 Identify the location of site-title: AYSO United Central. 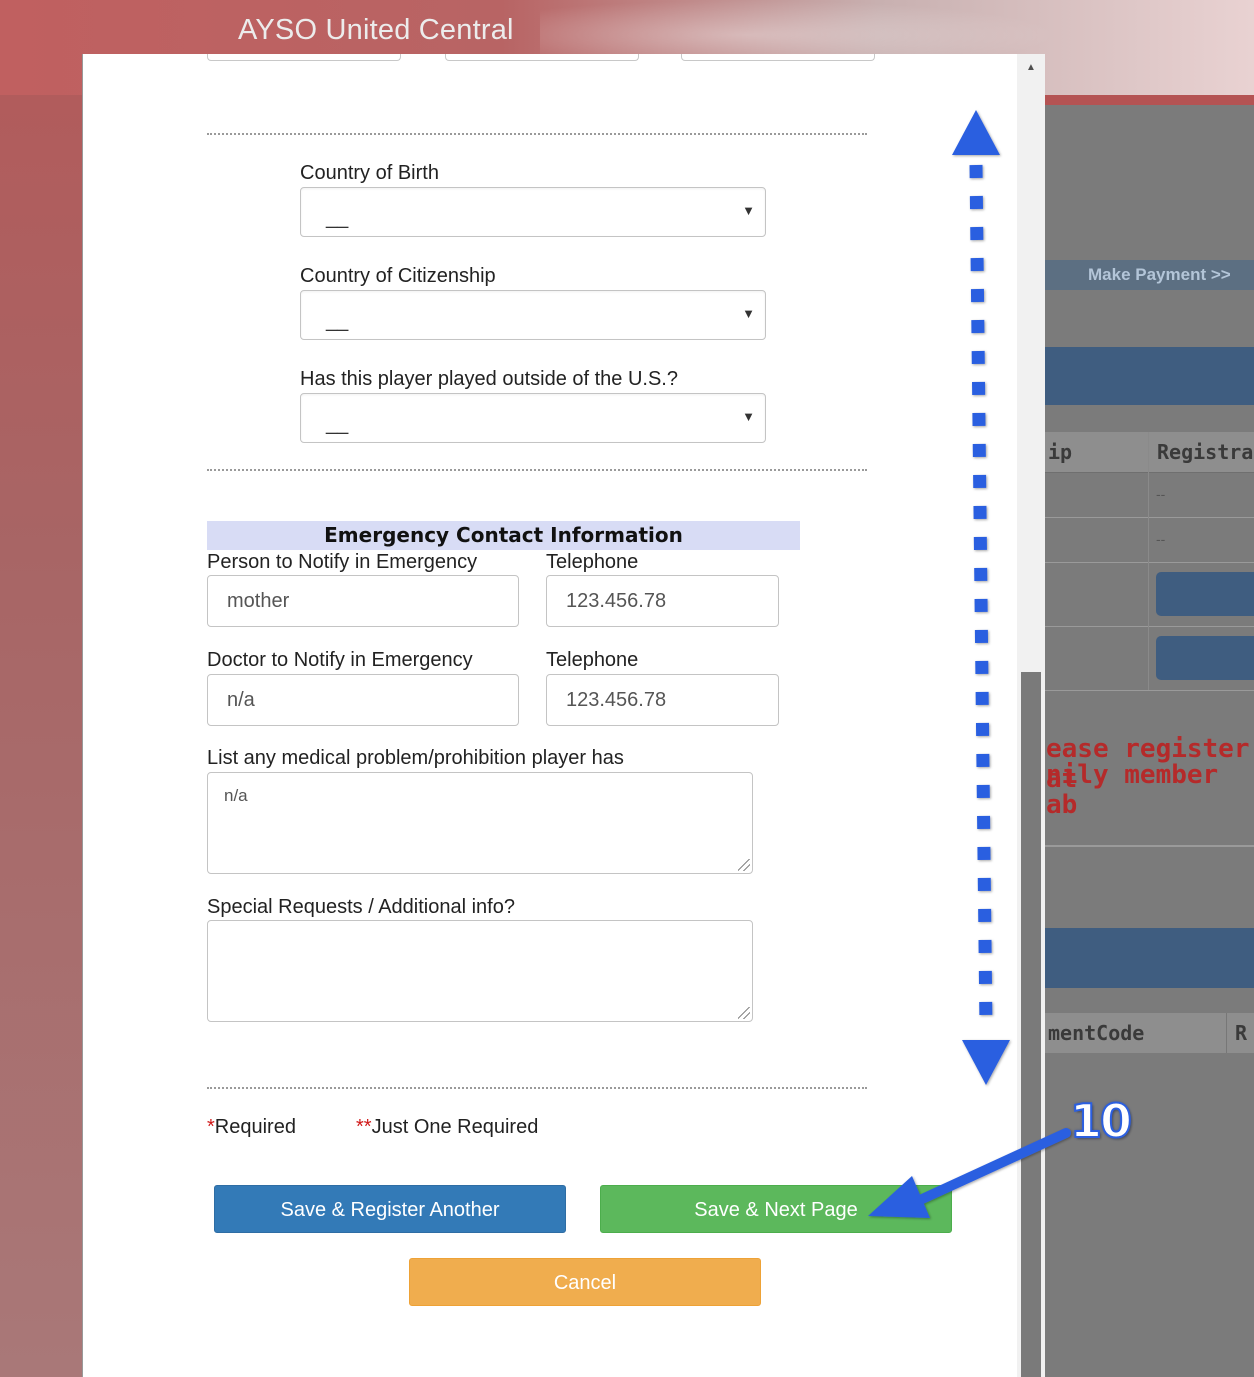
(376, 30).